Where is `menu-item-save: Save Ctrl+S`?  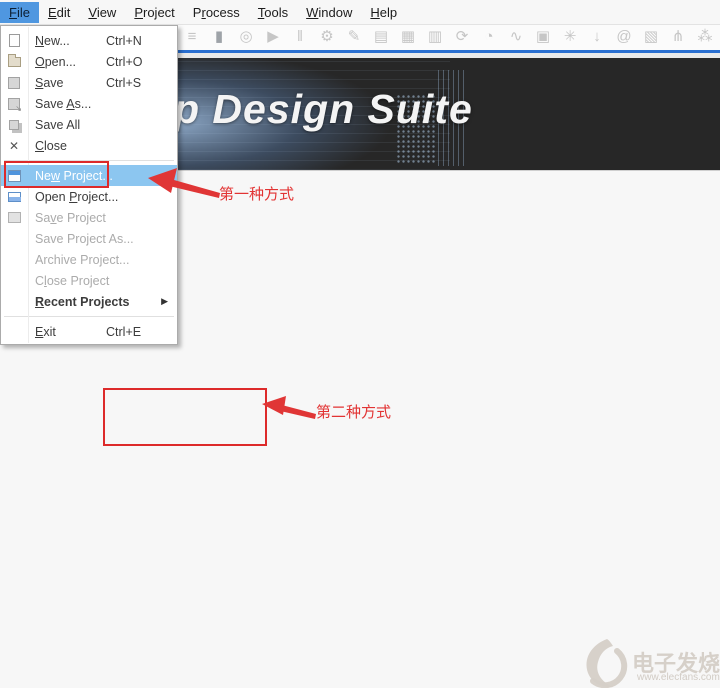
menu-item-save: Save Ctrl+S is located at coordinates (89, 82).